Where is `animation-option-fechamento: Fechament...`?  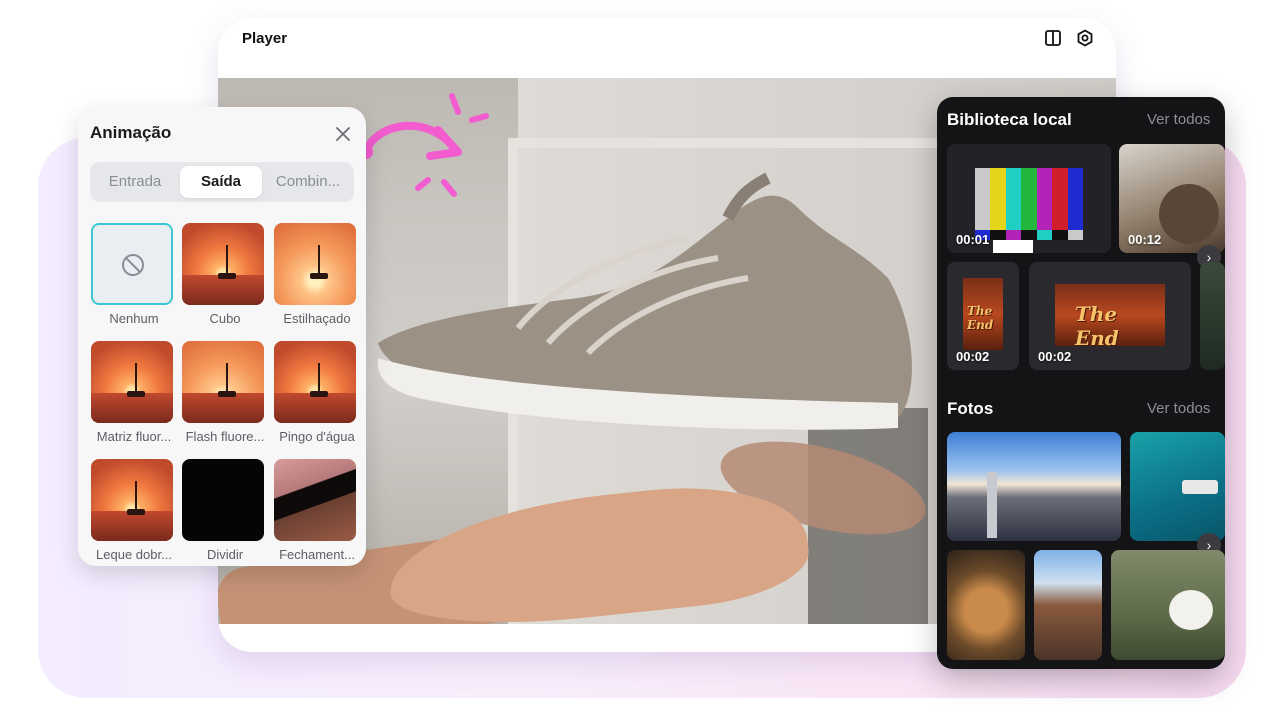 animation-option-fechamento: Fechament... is located at coordinates (316, 510).